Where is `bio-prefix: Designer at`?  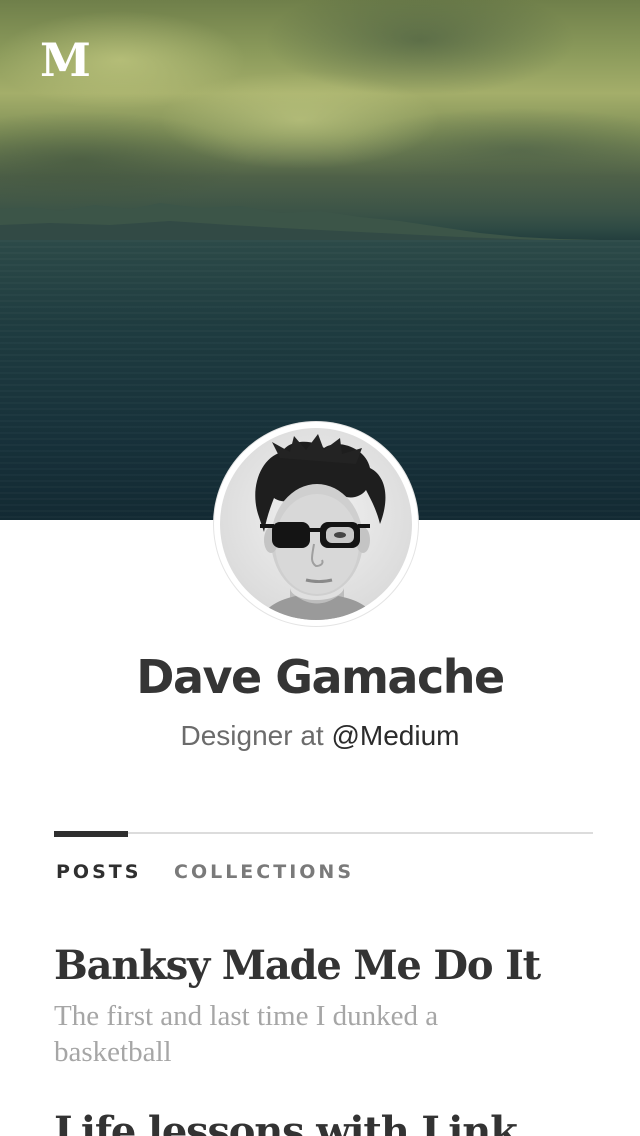
bio-prefix: Designer at is located at coordinates (252, 735).